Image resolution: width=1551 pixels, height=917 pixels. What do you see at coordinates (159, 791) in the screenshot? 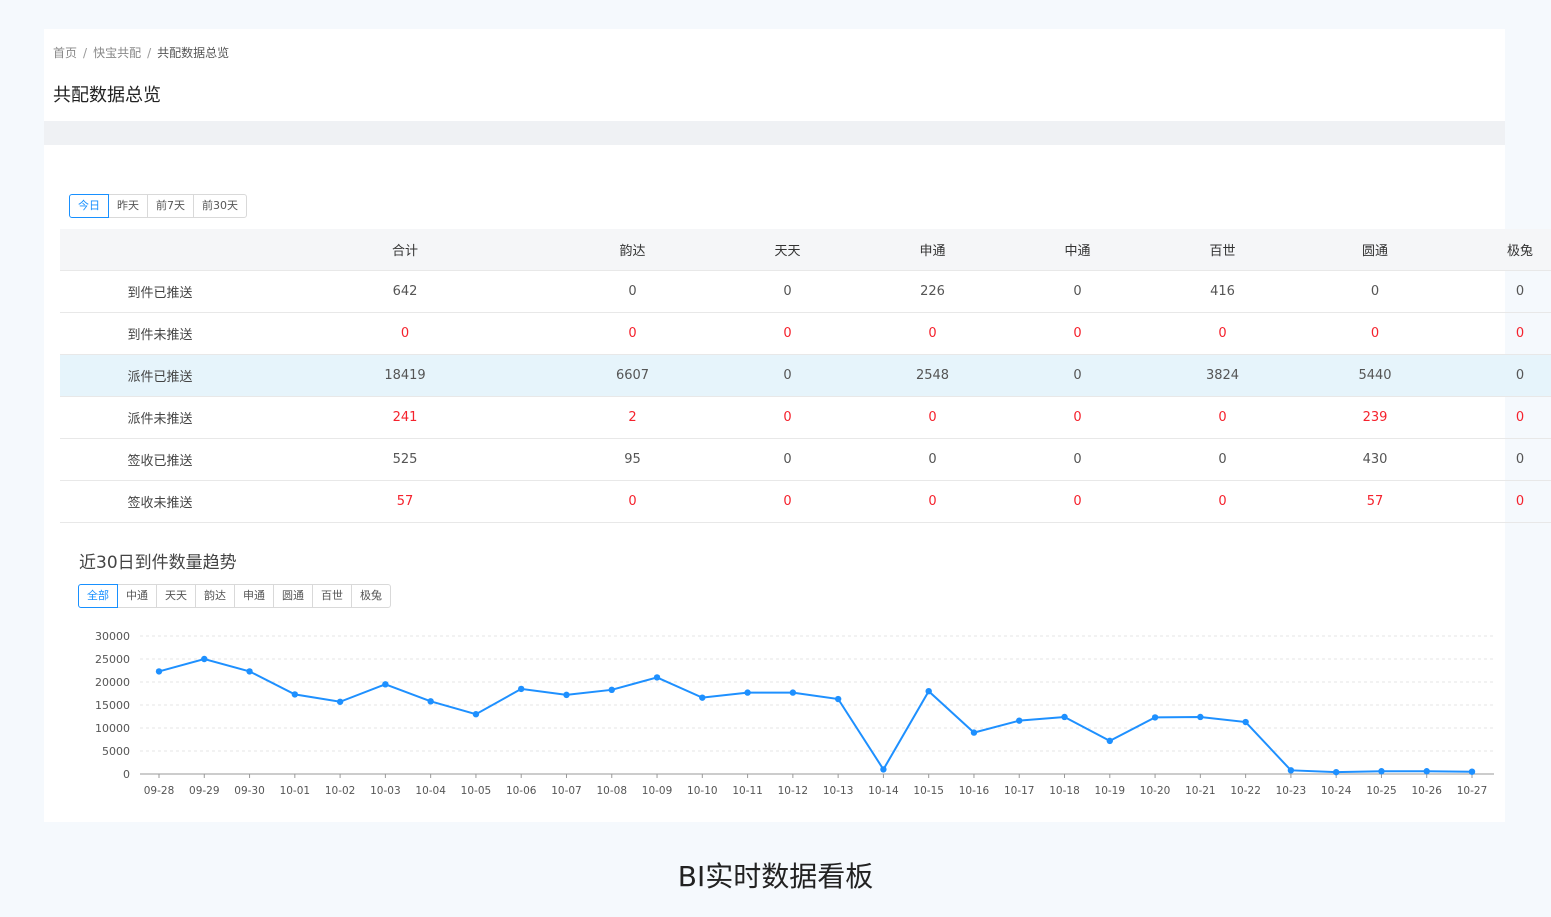
I see `x-tick-label: 09-28` at bounding box center [159, 791].